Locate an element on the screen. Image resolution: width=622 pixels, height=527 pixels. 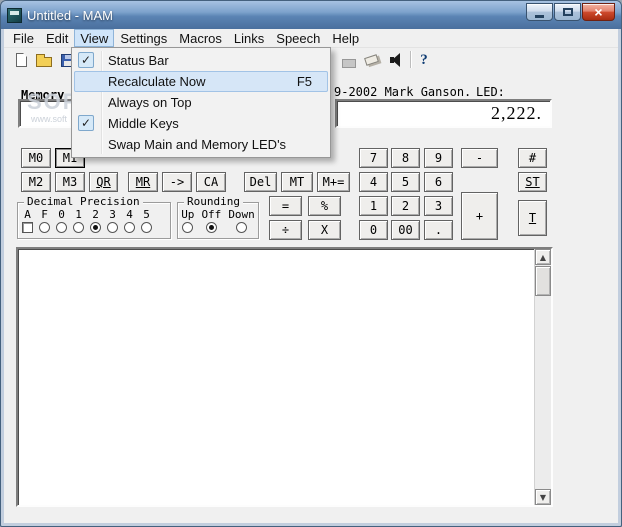
decimal-1-radio is located at coordinates (78, 227).